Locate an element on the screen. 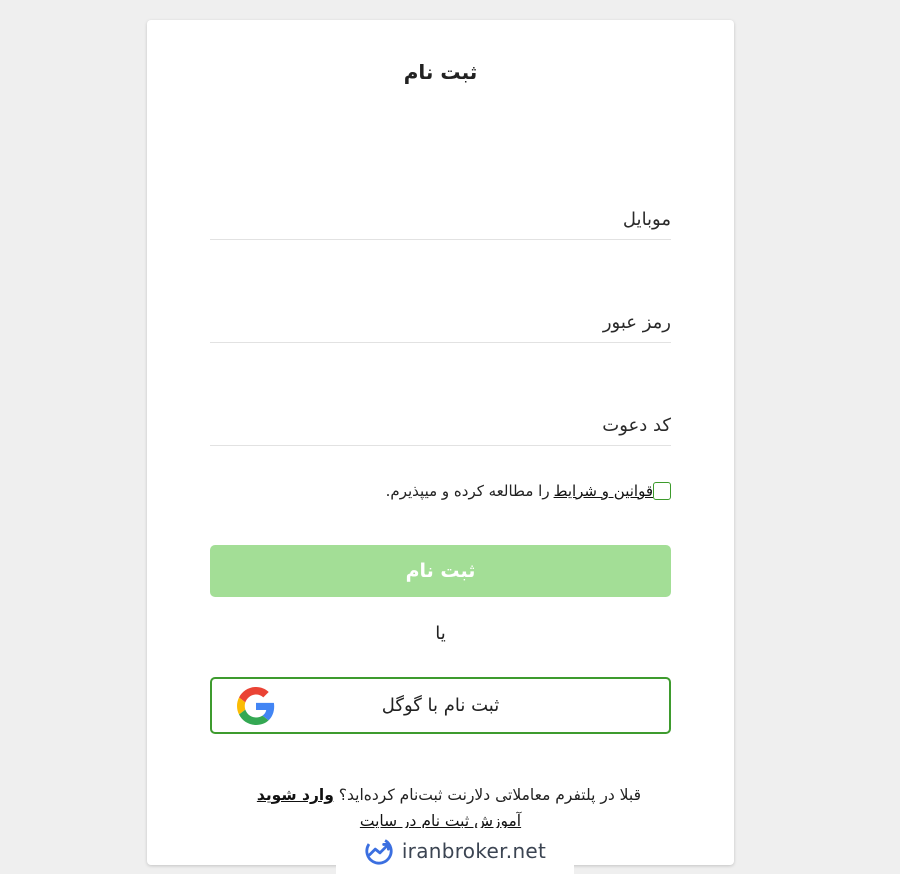  terms-text: را مطالعه کرده و میپذیرم. is located at coordinates (467, 491).